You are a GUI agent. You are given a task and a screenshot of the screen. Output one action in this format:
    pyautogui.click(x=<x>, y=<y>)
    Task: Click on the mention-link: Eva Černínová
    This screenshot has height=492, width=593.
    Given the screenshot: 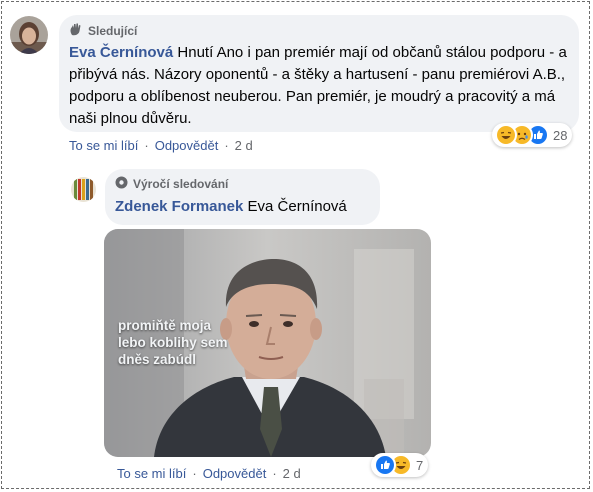 What is the action you would take?
    pyautogui.click(x=297, y=206)
    